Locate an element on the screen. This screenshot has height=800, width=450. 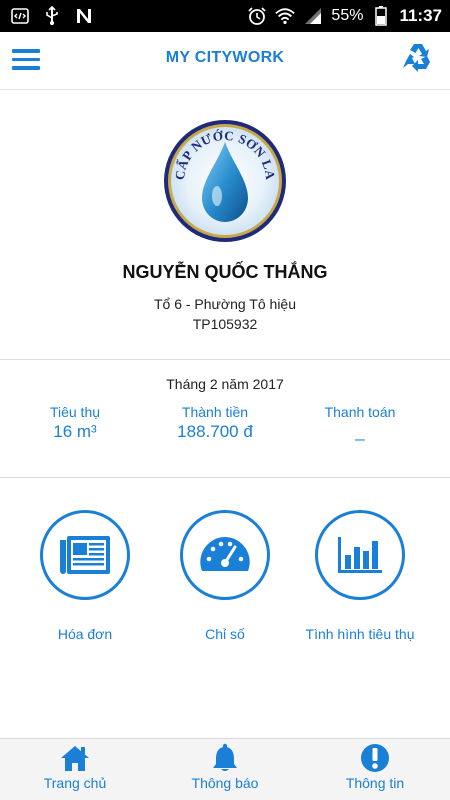
nav-notifications-label: Thông báo is located at coordinates (225, 783).